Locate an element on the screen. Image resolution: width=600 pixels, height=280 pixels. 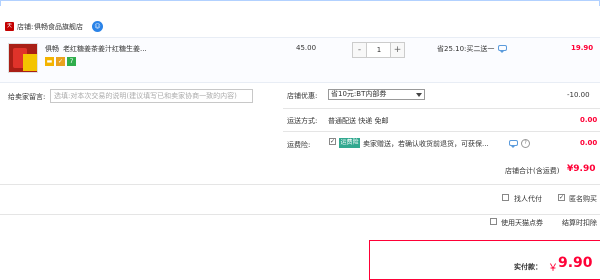
card-icon: ▬ is located at coordinates (49, 61).